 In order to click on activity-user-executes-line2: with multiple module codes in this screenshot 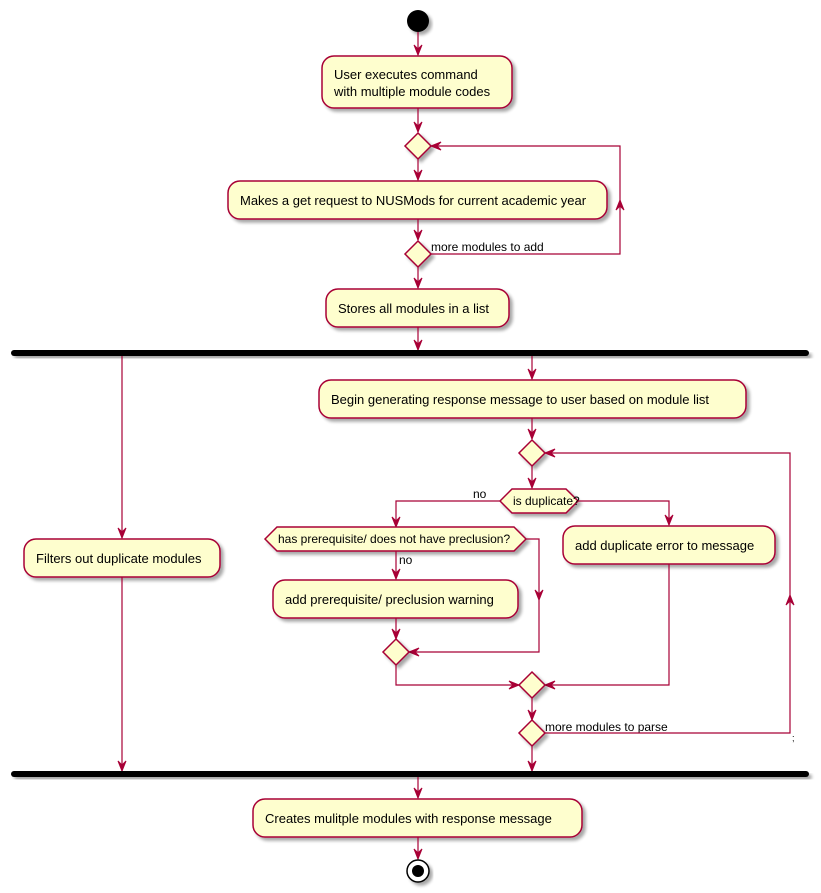, I will do `click(412, 91)`.